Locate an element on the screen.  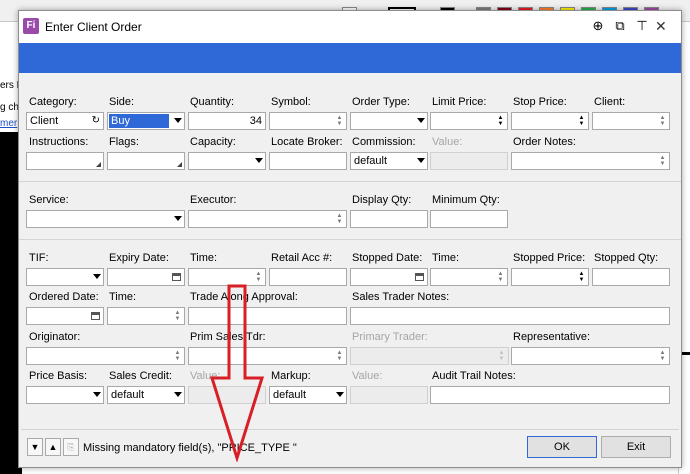
side-value: Buy is located at coordinates (139, 121).